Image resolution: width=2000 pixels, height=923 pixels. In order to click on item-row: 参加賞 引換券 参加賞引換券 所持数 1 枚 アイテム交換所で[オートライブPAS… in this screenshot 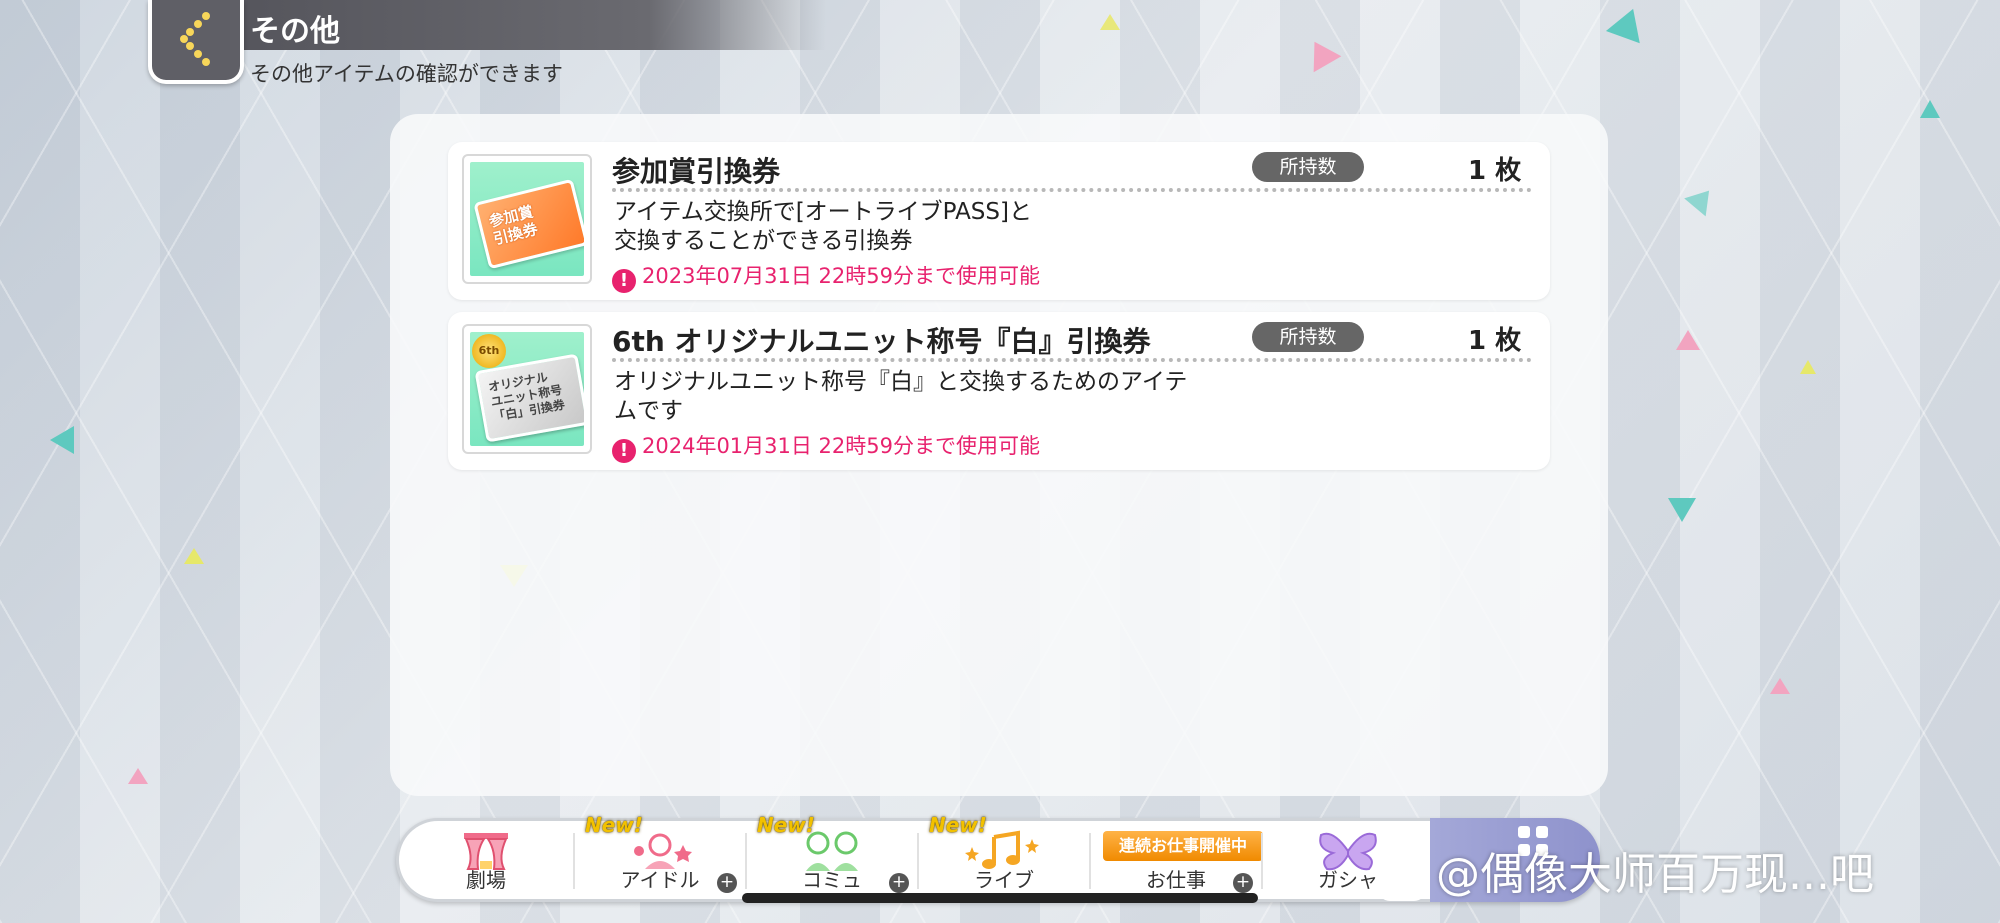, I will do `click(999, 221)`.